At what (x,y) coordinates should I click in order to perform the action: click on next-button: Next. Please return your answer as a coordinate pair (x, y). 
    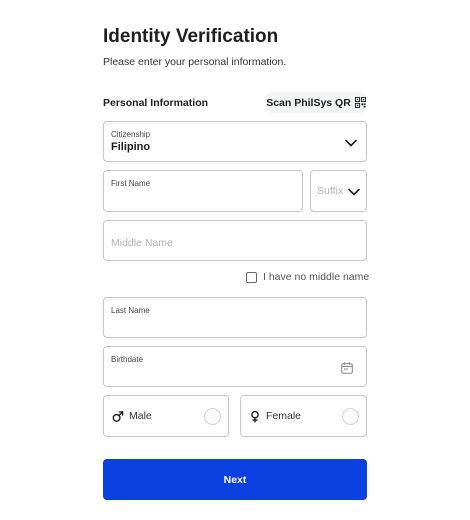
    Looking at the image, I should click on (235, 479).